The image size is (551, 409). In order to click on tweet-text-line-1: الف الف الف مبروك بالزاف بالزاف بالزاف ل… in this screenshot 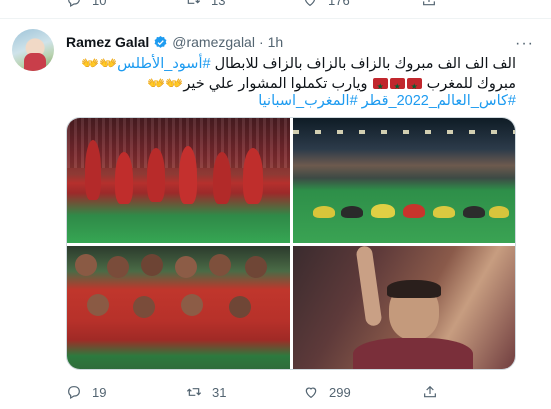, I will do `click(291, 64)`.